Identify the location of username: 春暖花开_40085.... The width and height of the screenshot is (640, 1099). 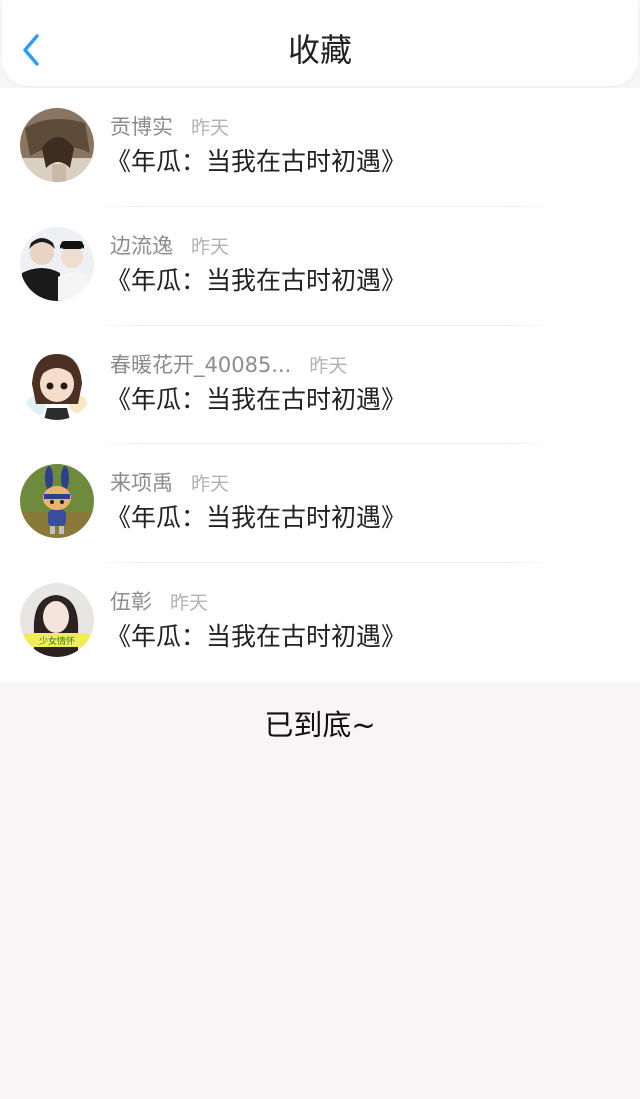
(201, 364).